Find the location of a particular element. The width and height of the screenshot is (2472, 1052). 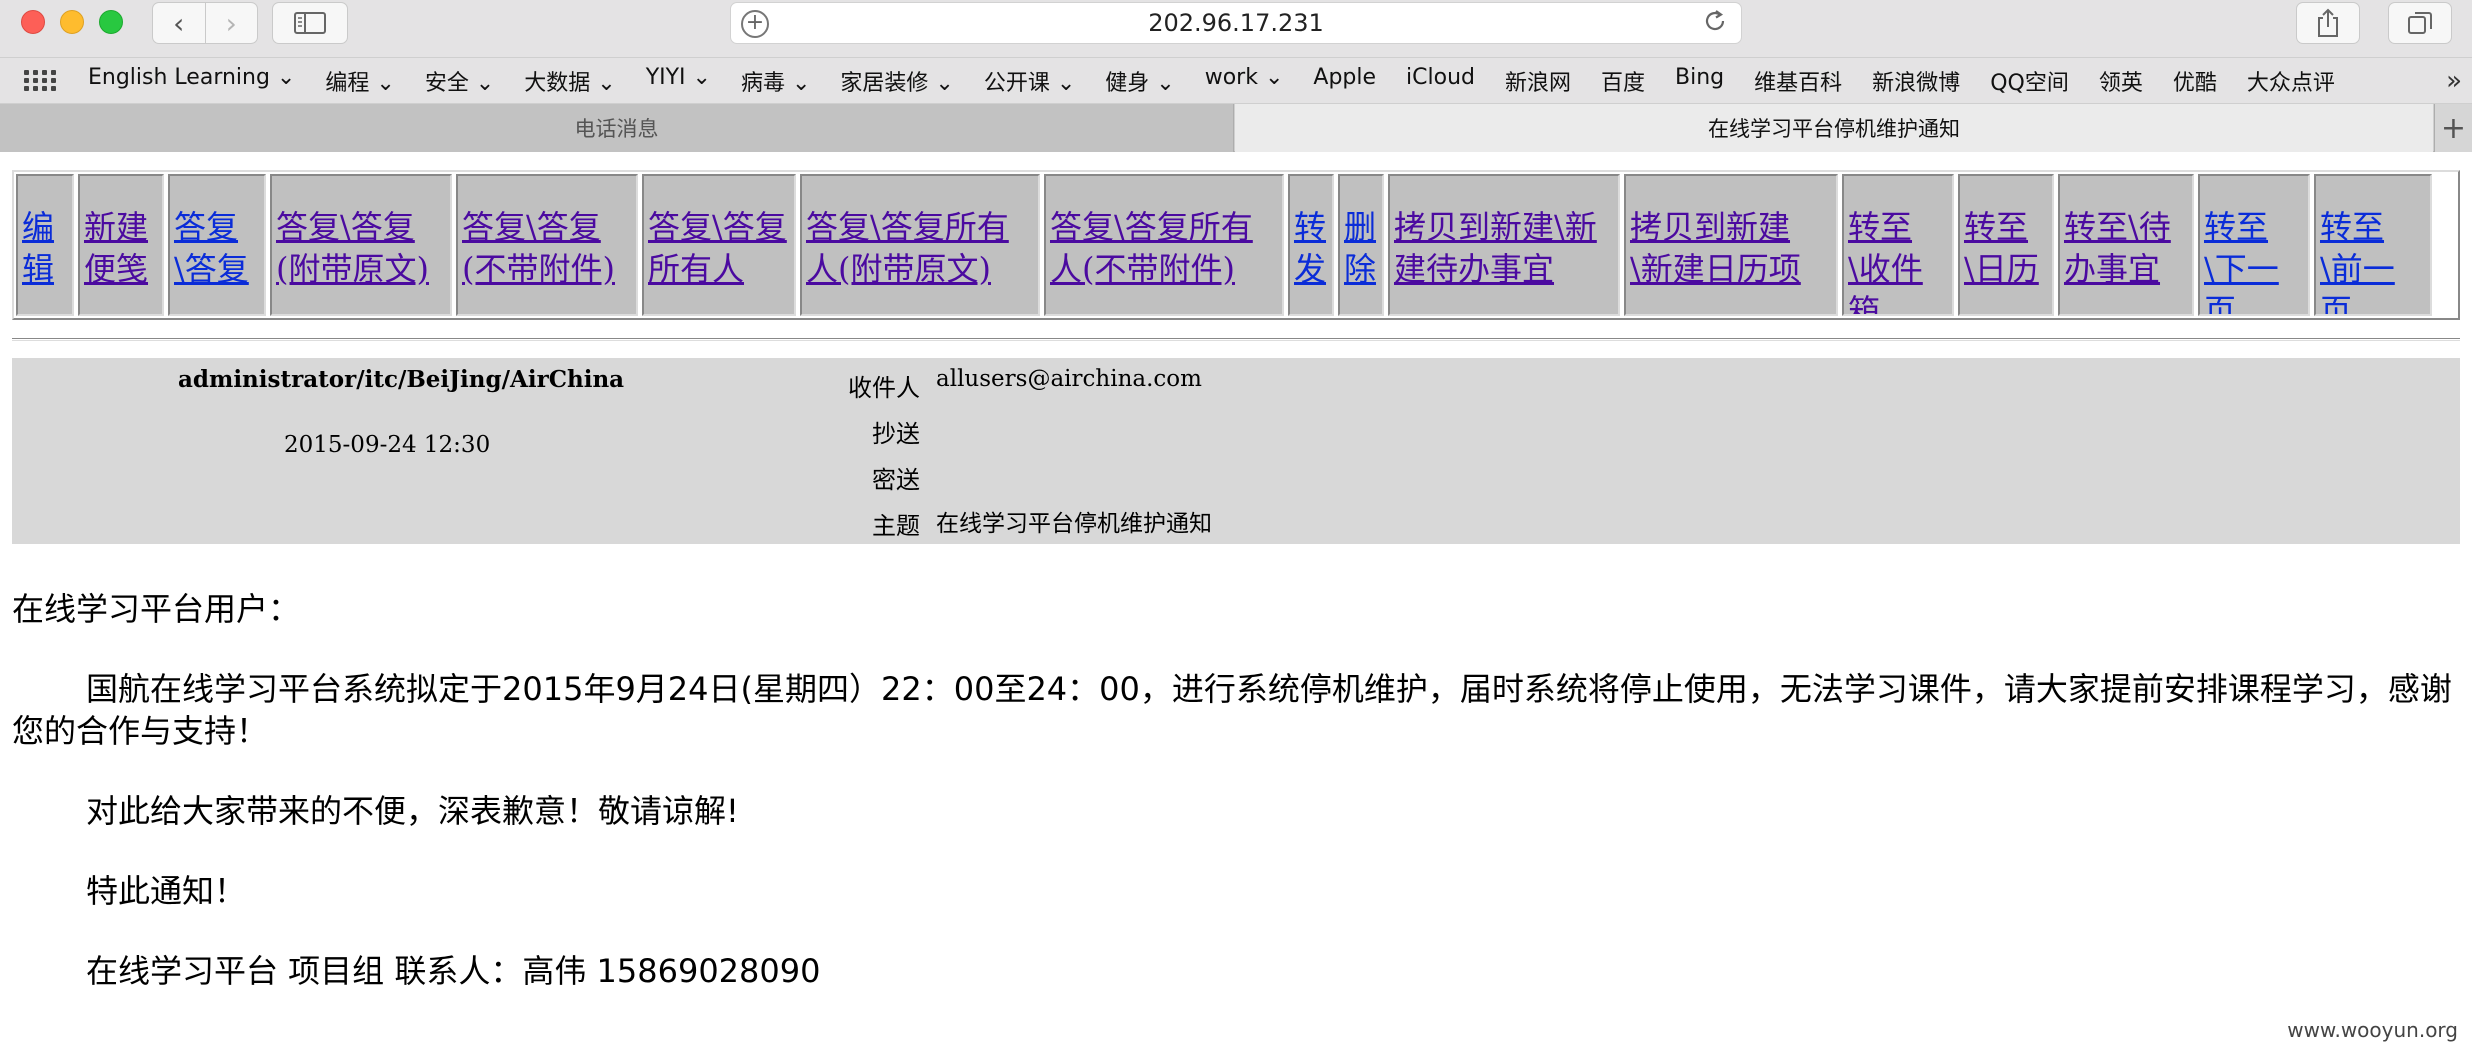

sent-date: 2015-09-24 12:30 is located at coordinates (387, 445).